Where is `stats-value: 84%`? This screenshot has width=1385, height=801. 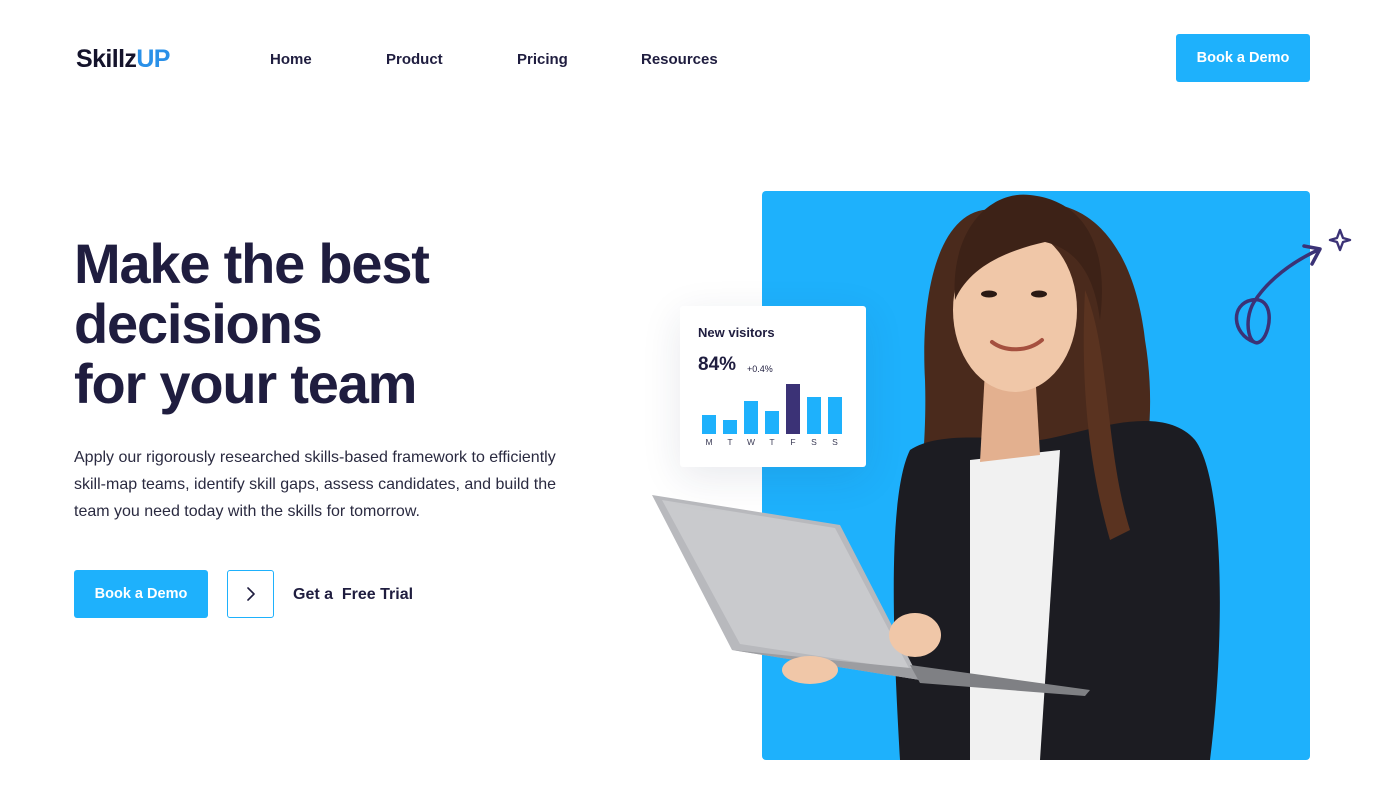 stats-value: 84% is located at coordinates (717, 364).